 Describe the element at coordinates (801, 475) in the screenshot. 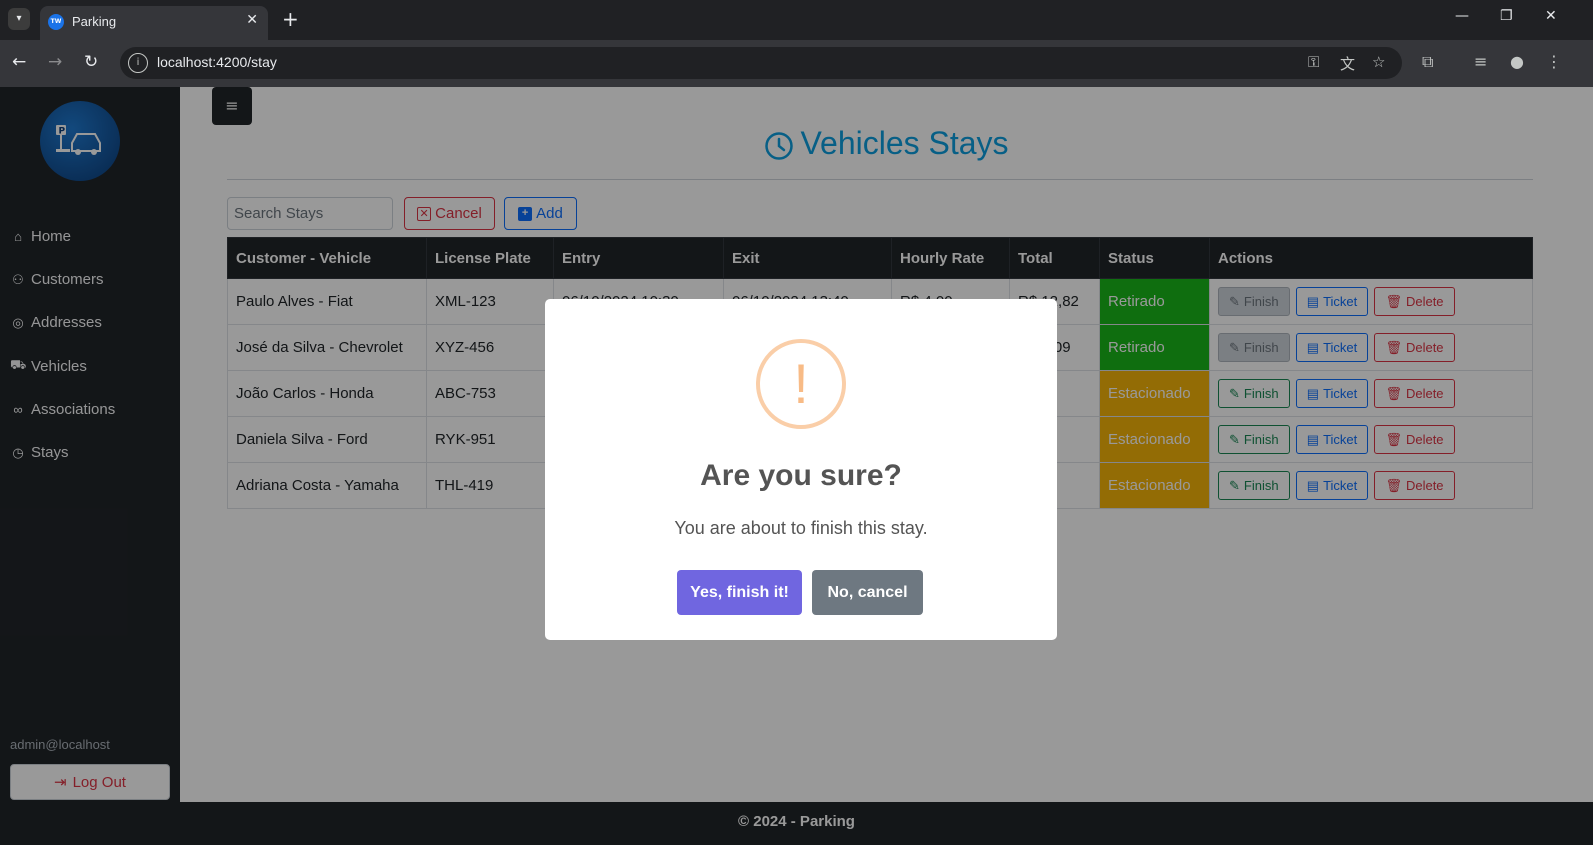

I see `dialog-title: Are you sure?` at that location.